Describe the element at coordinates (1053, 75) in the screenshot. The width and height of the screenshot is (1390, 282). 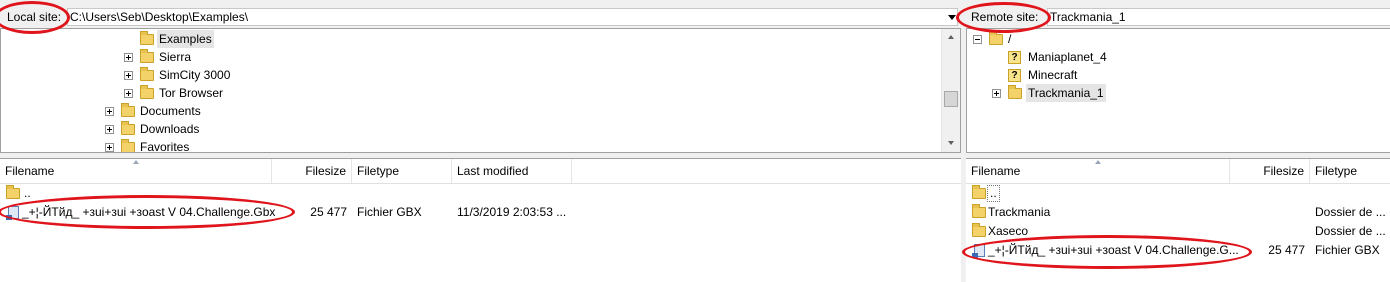
I see `tree-item-label: Minecraft` at that location.